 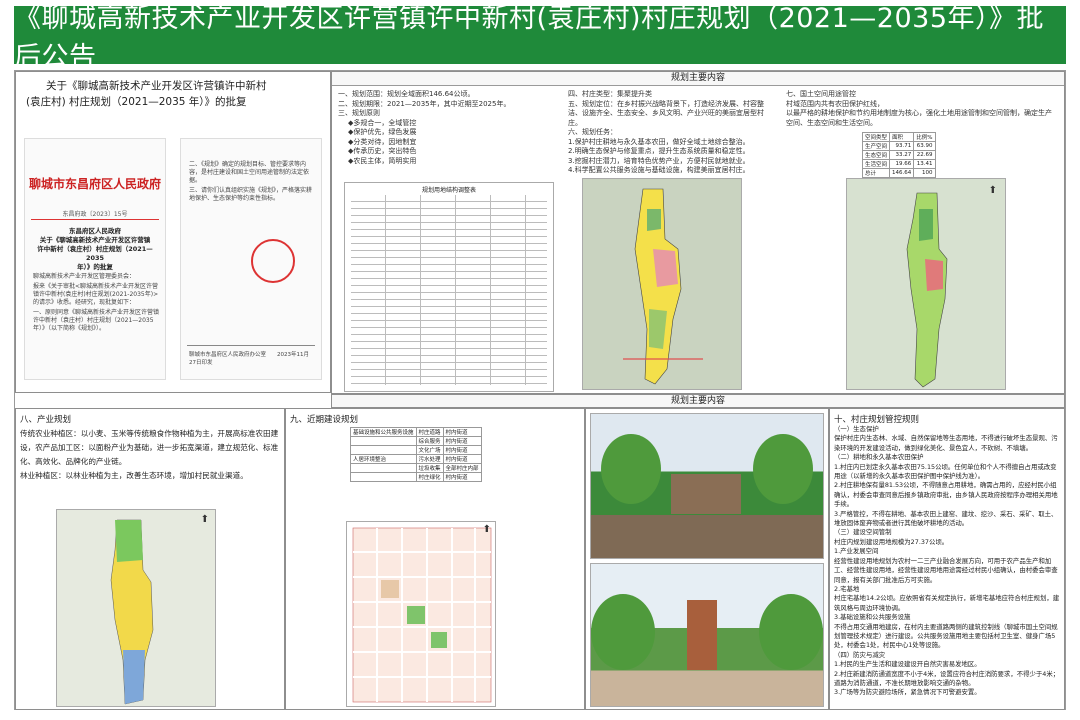 I want to click on protection-map-graphic, so click(x=926, y=284).